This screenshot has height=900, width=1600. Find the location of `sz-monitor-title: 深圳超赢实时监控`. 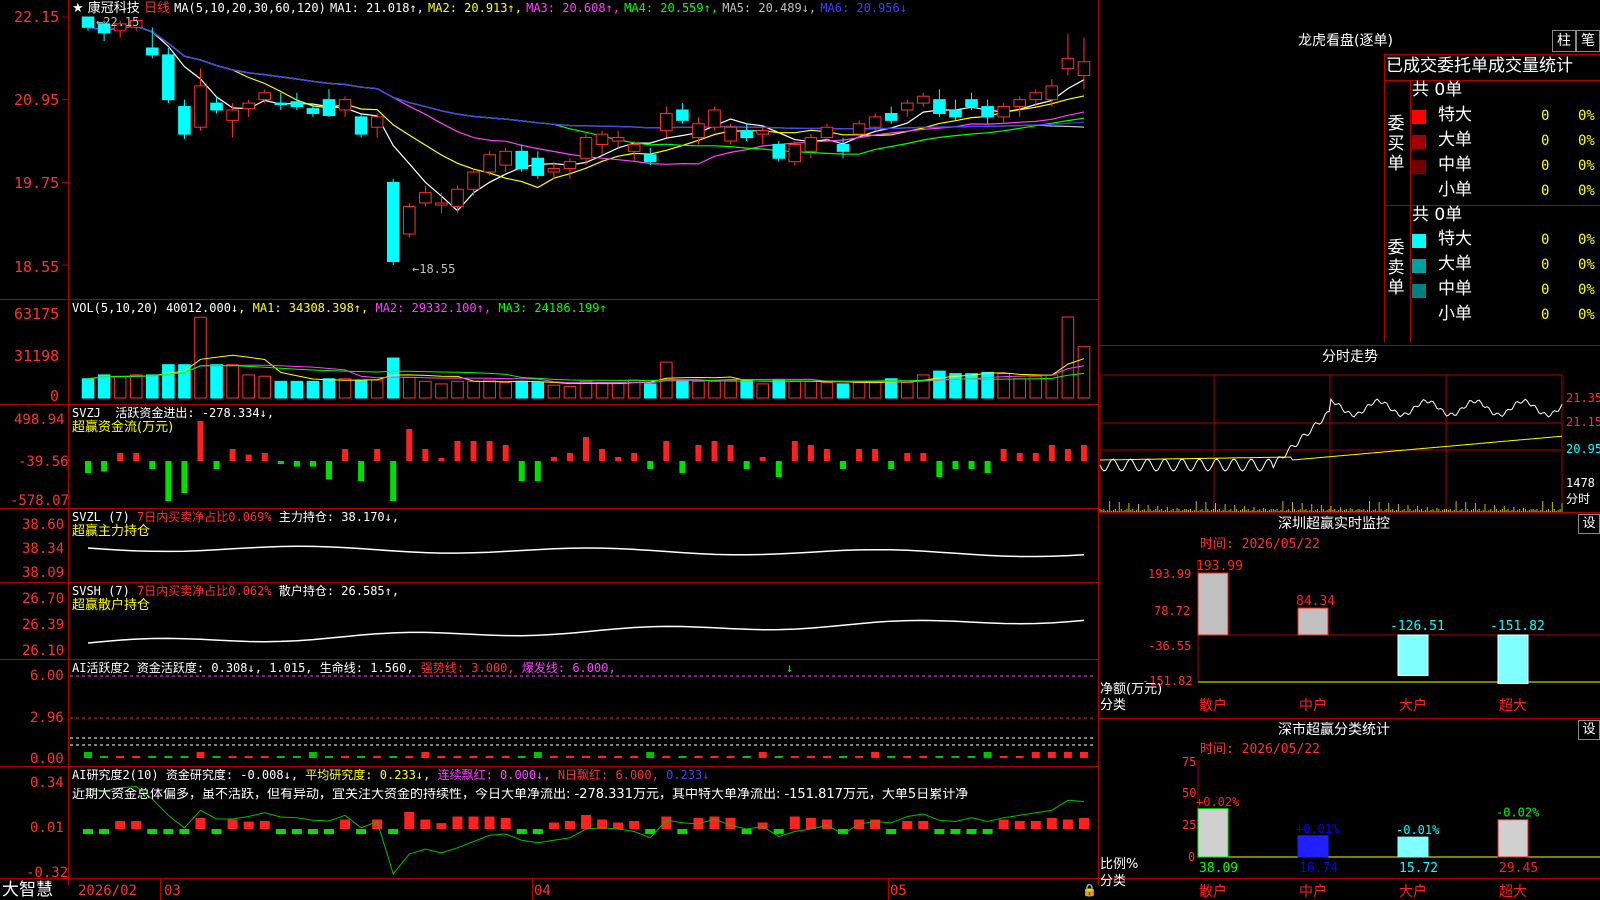

sz-monitor-title: 深圳超赢实时监控 is located at coordinates (1334, 524).